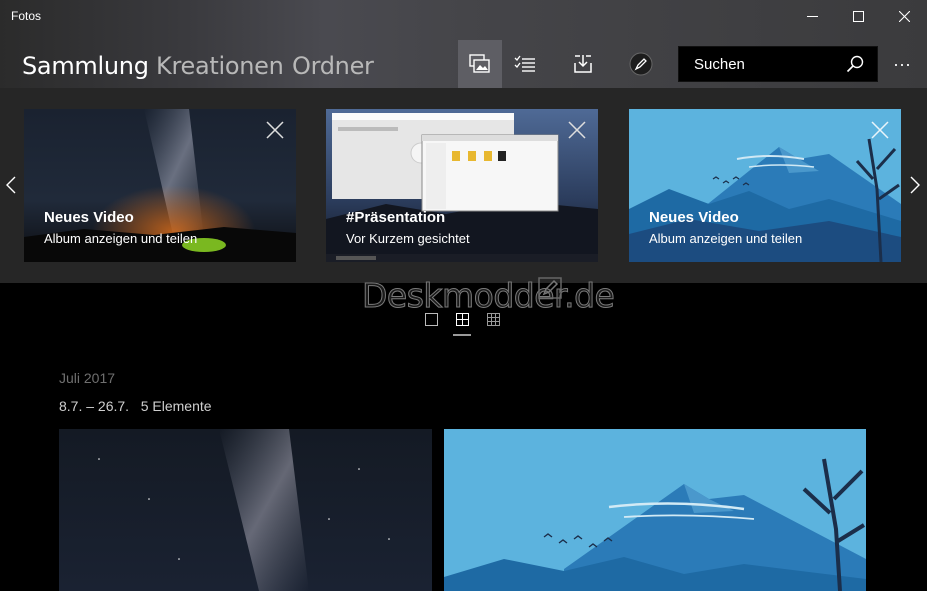  I want to click on more-button: ···, so click(902, 64).